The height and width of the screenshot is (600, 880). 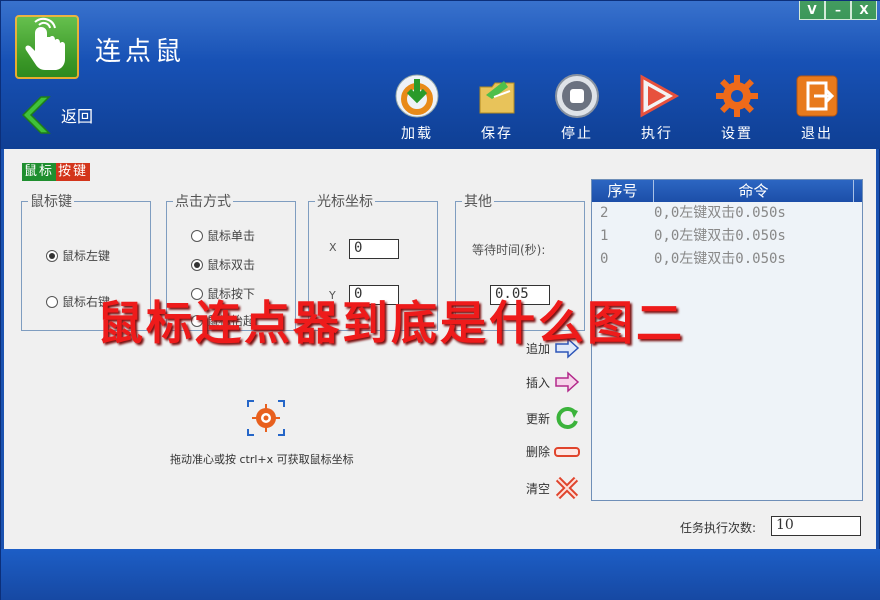 I want to click on click-double-label: 鼠标双击, so click(x=231, y=265).